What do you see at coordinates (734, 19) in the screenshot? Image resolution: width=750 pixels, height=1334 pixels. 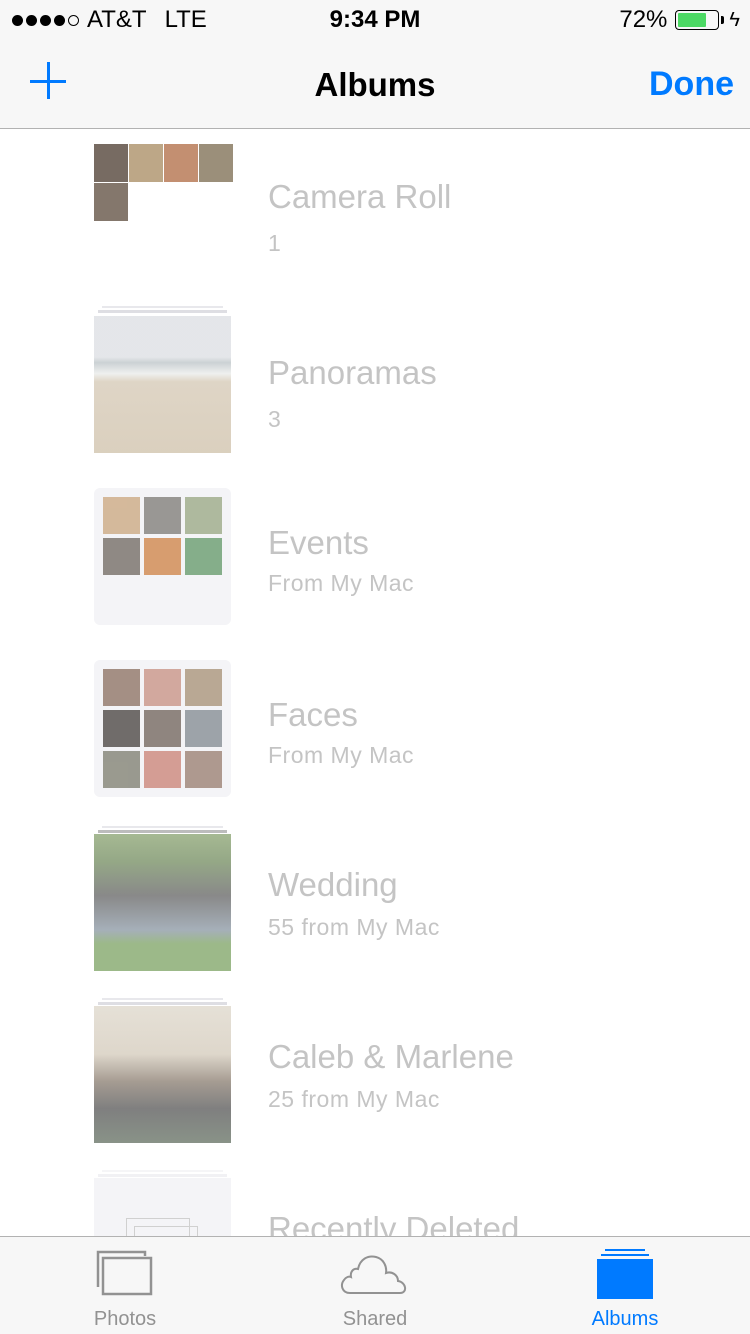 I see `bolt-icon: ϟ` at bounding box center [734, 19].